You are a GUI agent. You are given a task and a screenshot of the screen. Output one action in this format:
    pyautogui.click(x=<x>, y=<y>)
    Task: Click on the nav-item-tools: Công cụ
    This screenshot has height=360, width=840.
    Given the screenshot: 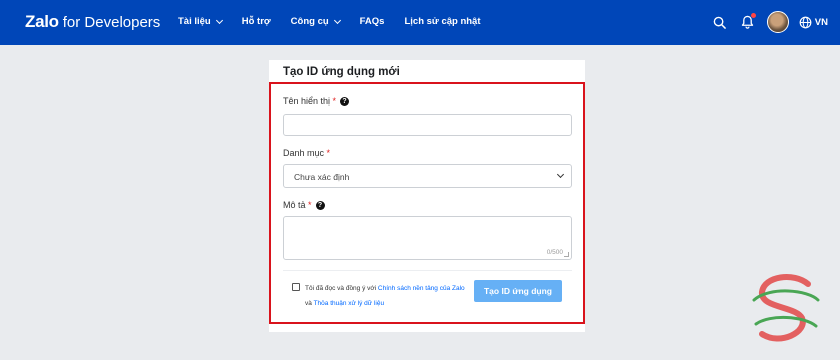 What is the action you would take?
    pyautogui.click(x=315, y=21)
    